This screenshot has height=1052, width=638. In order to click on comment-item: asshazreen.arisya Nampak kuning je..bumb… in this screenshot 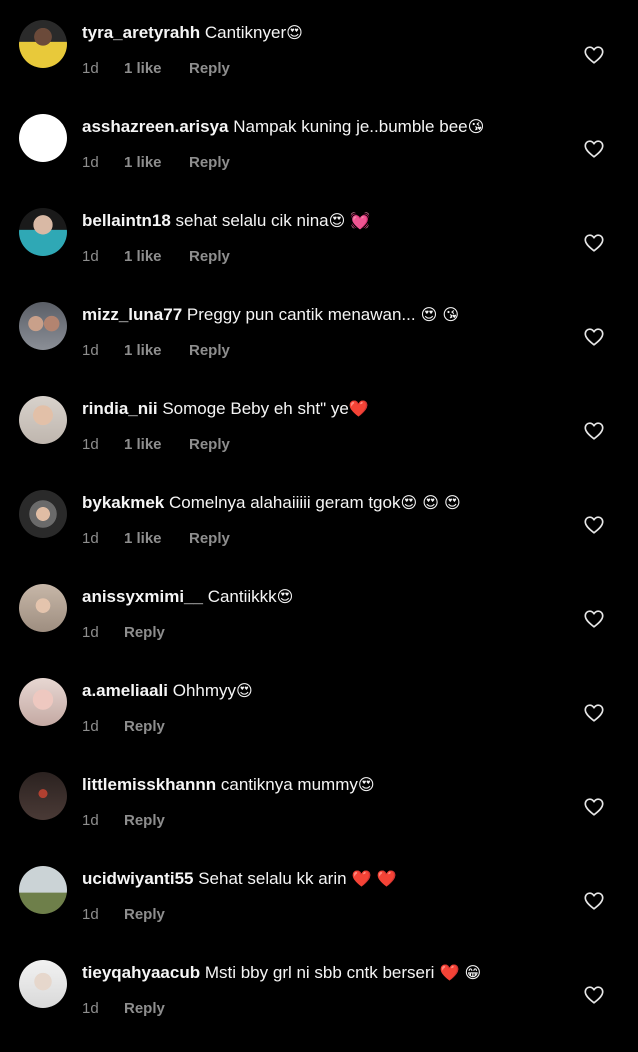, I will do `click(319, 159)`.